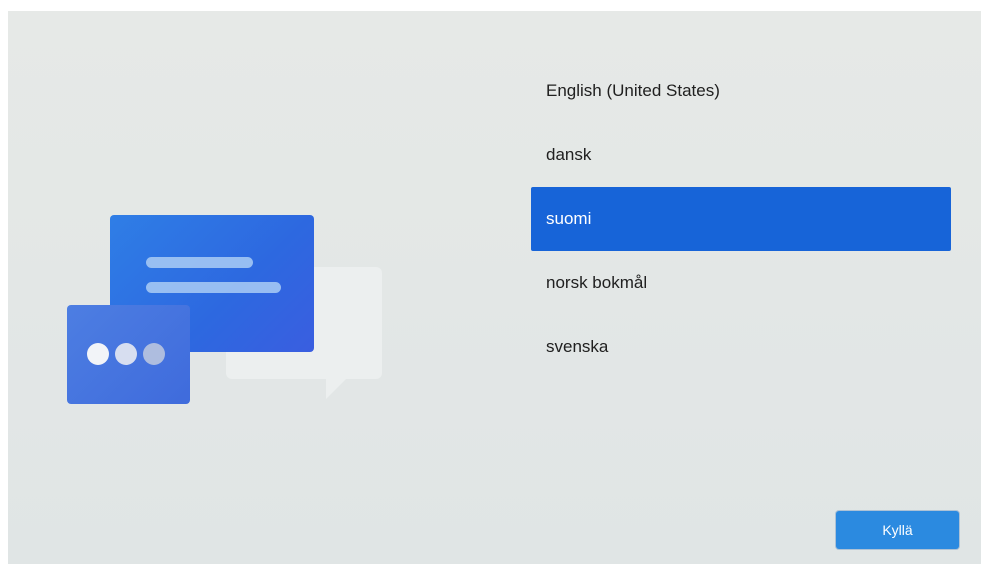 The height and width of the screenshot is (567, 983). What do you see at coordinates (741, 347) in the screenshot?
I see `language-option-svenska: svenska` at bounding box center [741, 347].